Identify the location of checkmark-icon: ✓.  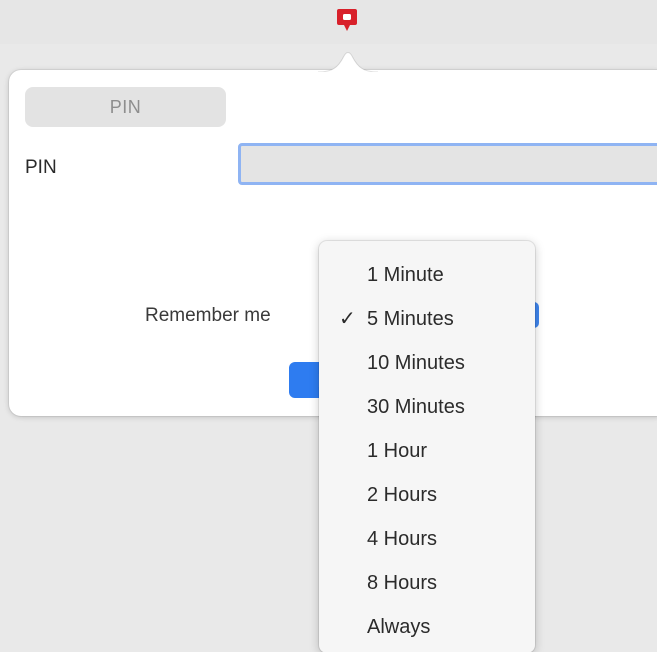
(347, 319).